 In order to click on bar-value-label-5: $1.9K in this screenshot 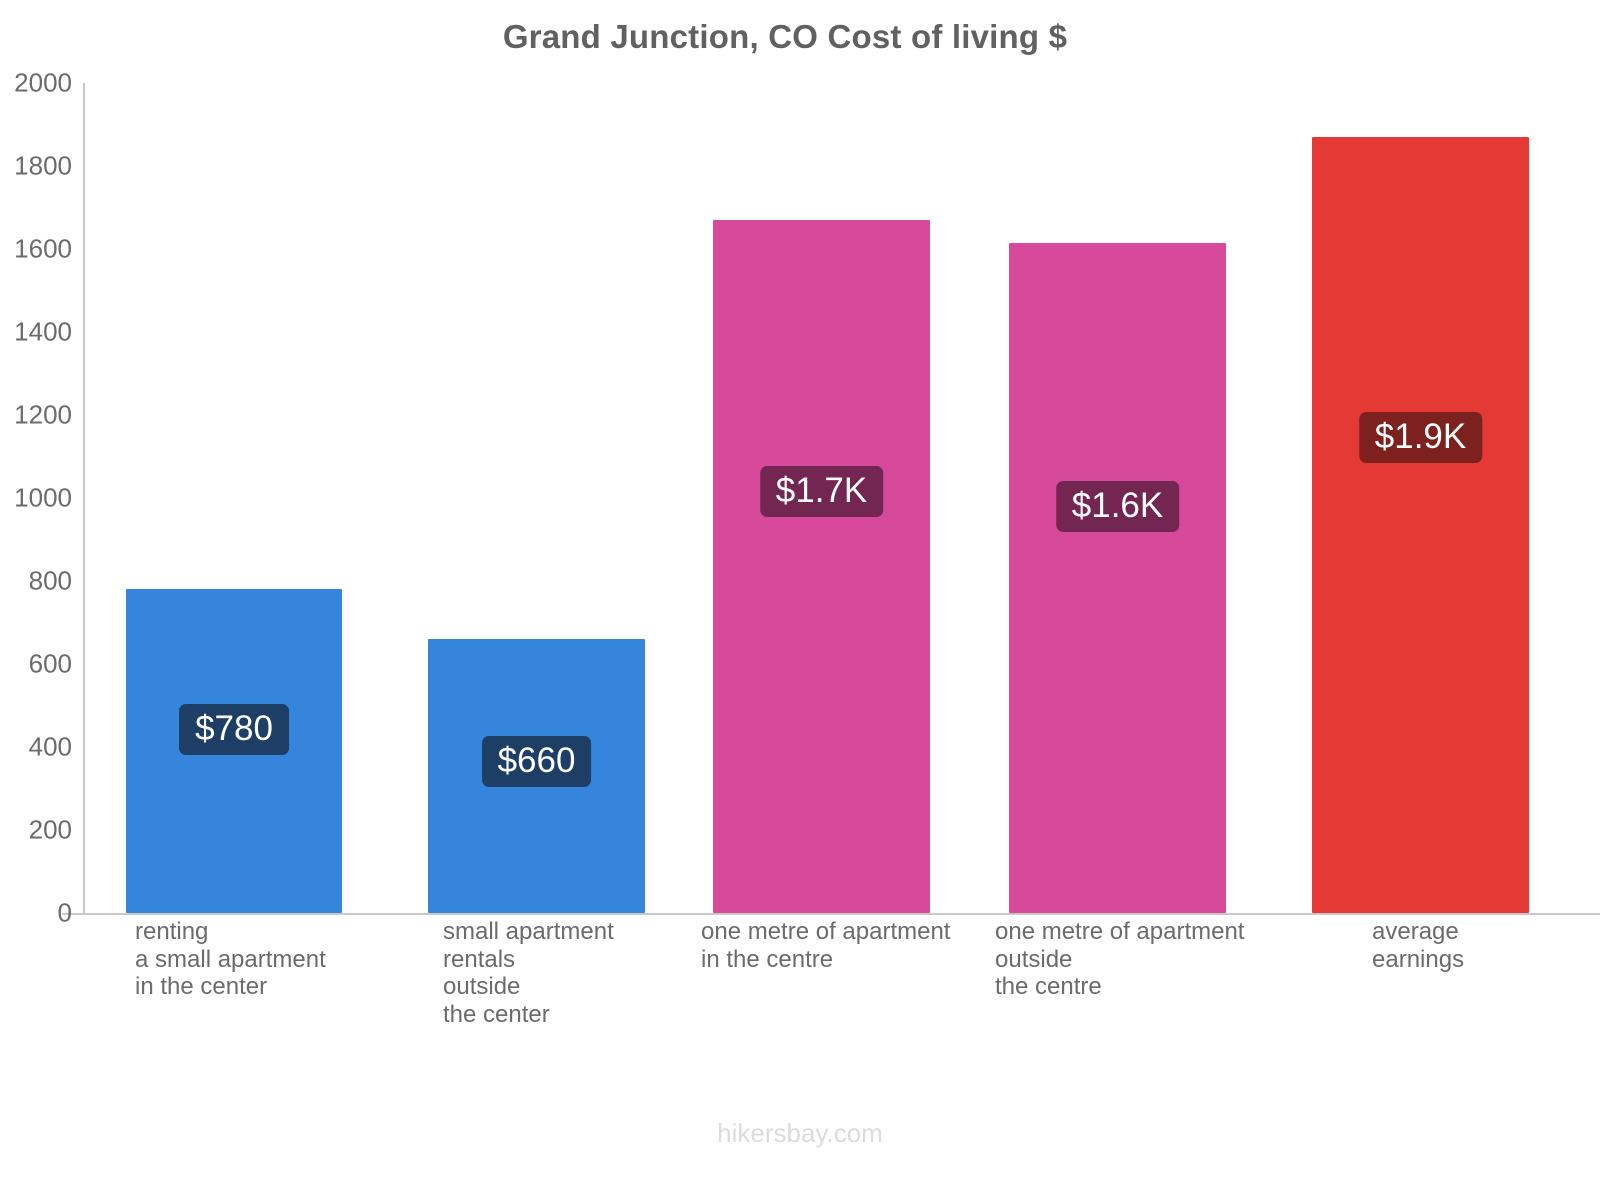, I will do `click(1420, 437)`.